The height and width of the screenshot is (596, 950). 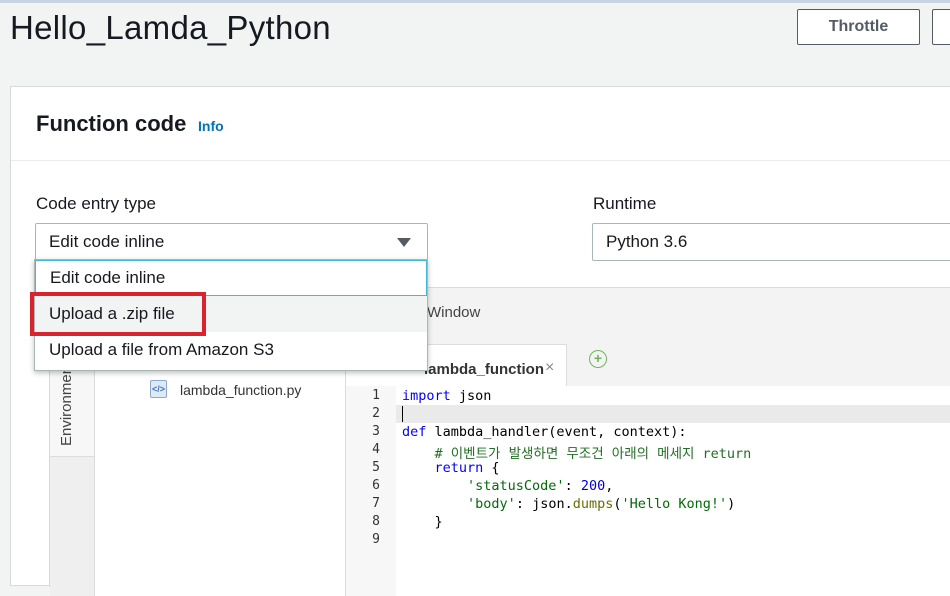 I want to click on line-number: 5, so click(x=376, y=467).